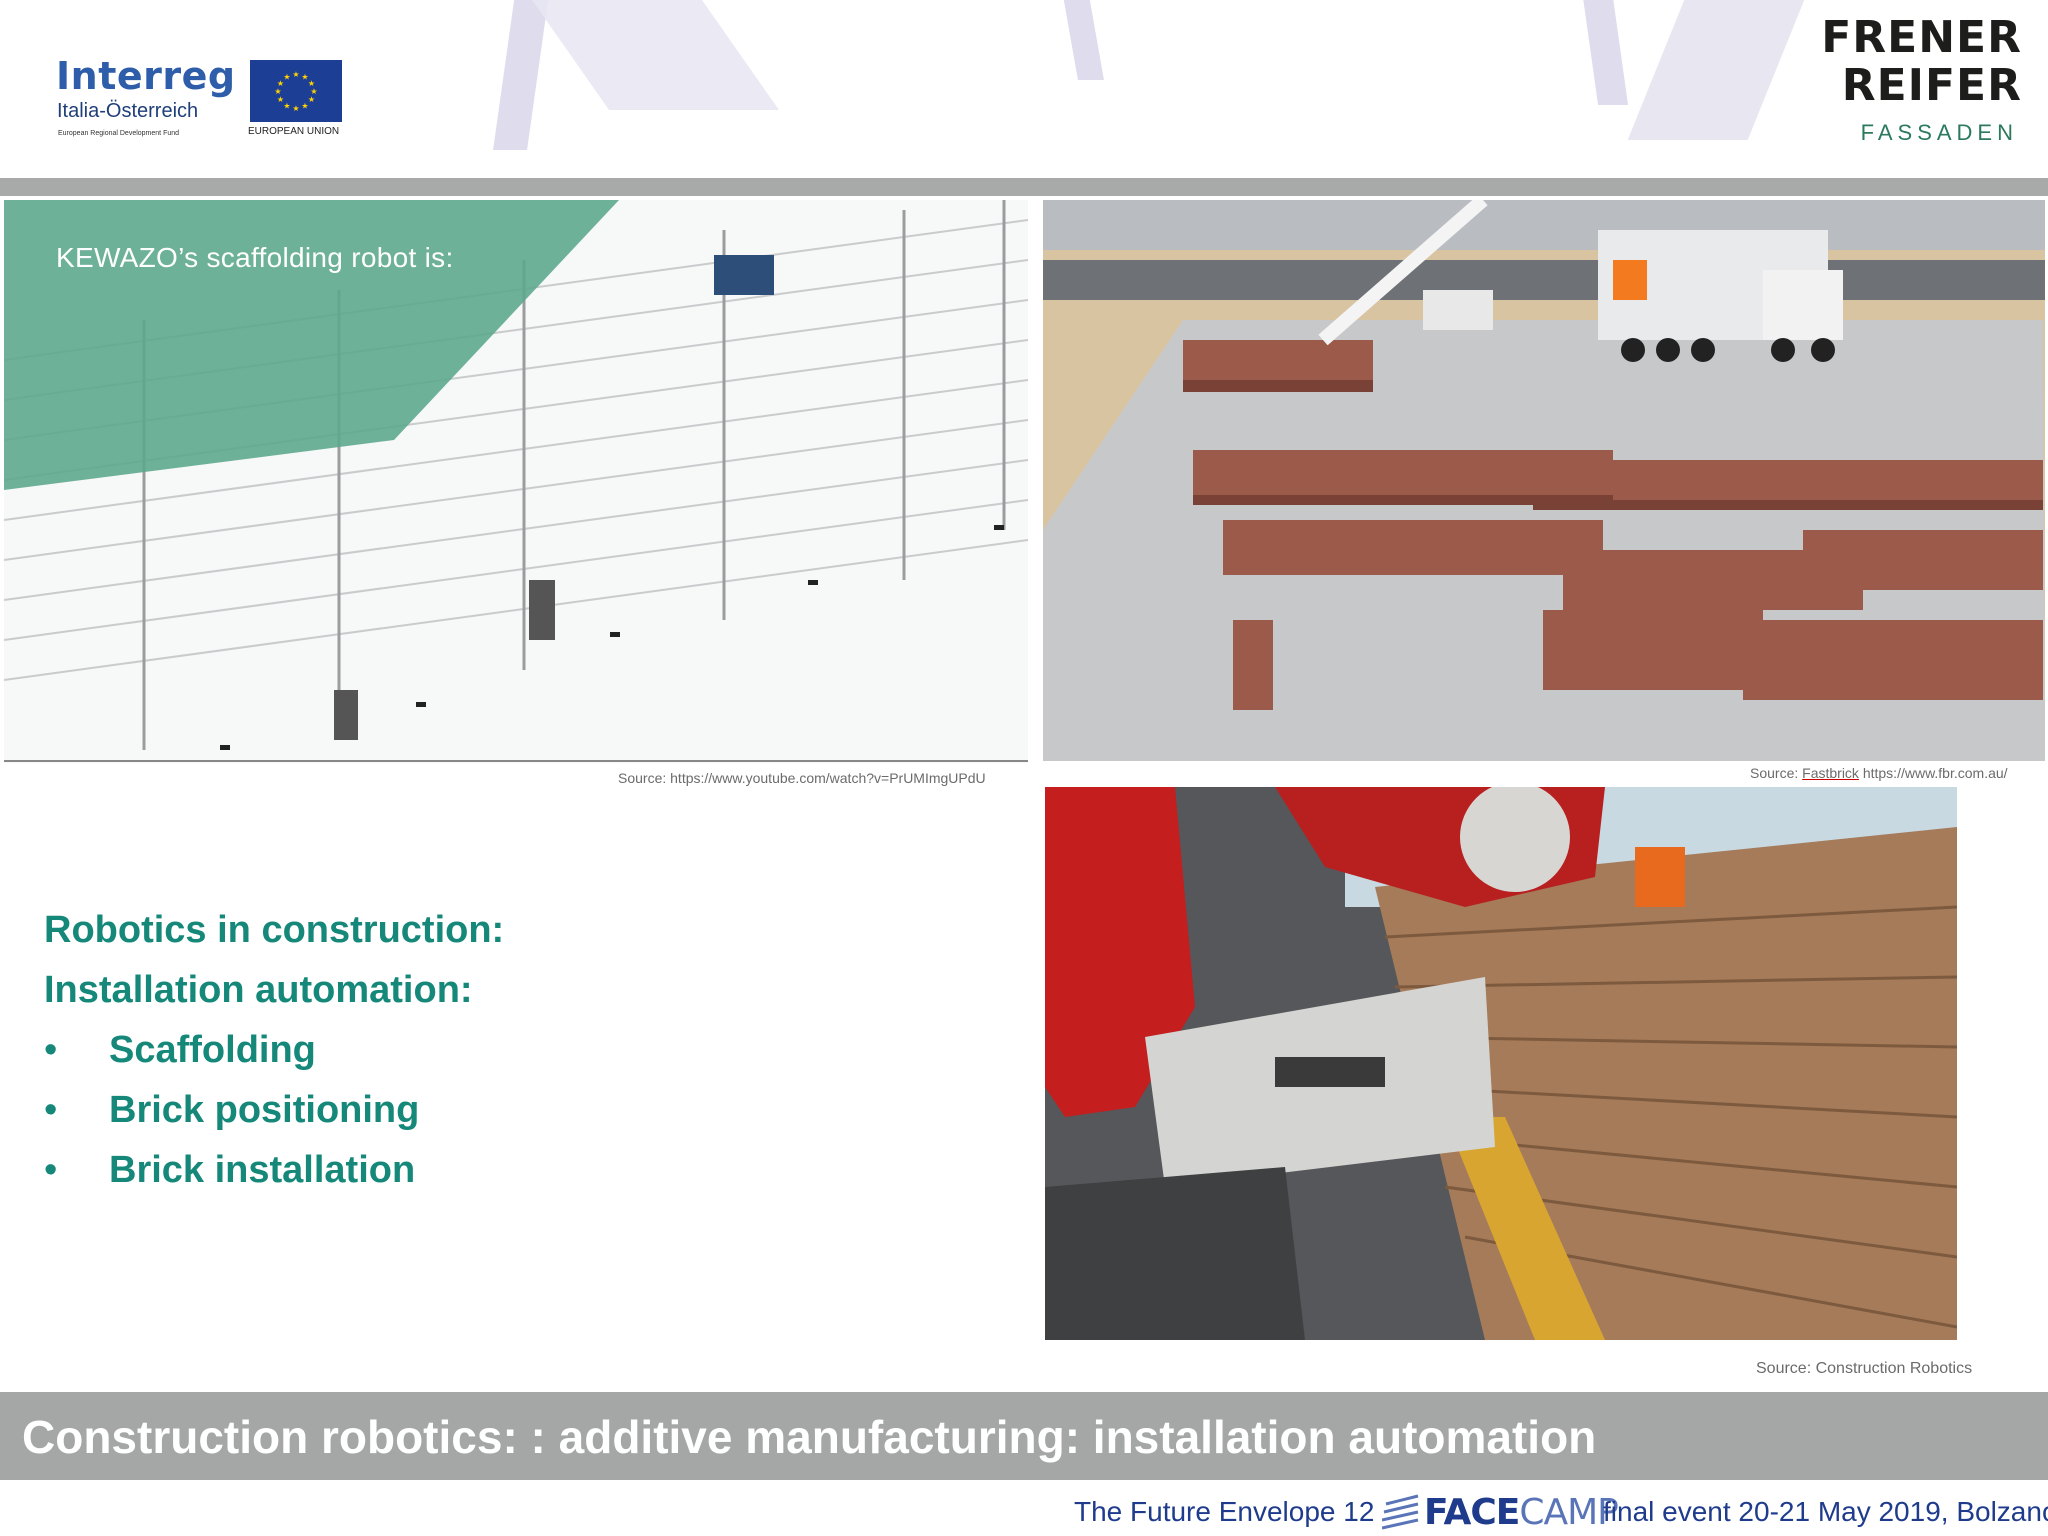 Image resolution: width=2048 pixels, height=1536 pixels. I want to click on logo-line-3: FASSADEN, so click(1939, 132).